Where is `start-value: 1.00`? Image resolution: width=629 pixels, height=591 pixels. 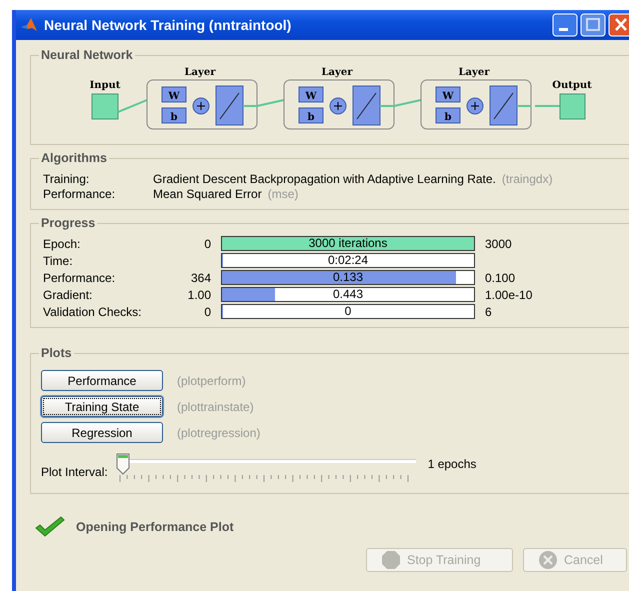
start-value: 1.00 is located at coordinates (199, 295).